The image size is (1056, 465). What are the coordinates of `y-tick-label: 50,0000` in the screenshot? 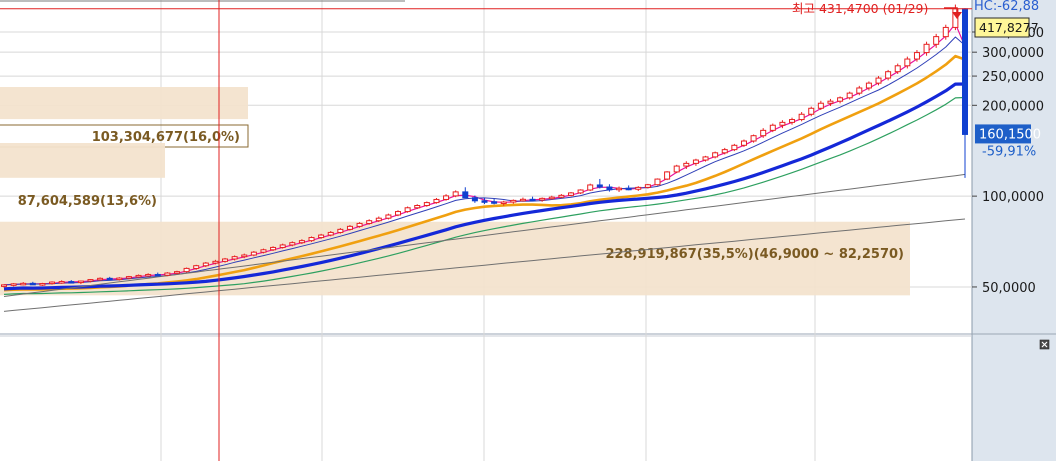 It's located at (1009, 288).